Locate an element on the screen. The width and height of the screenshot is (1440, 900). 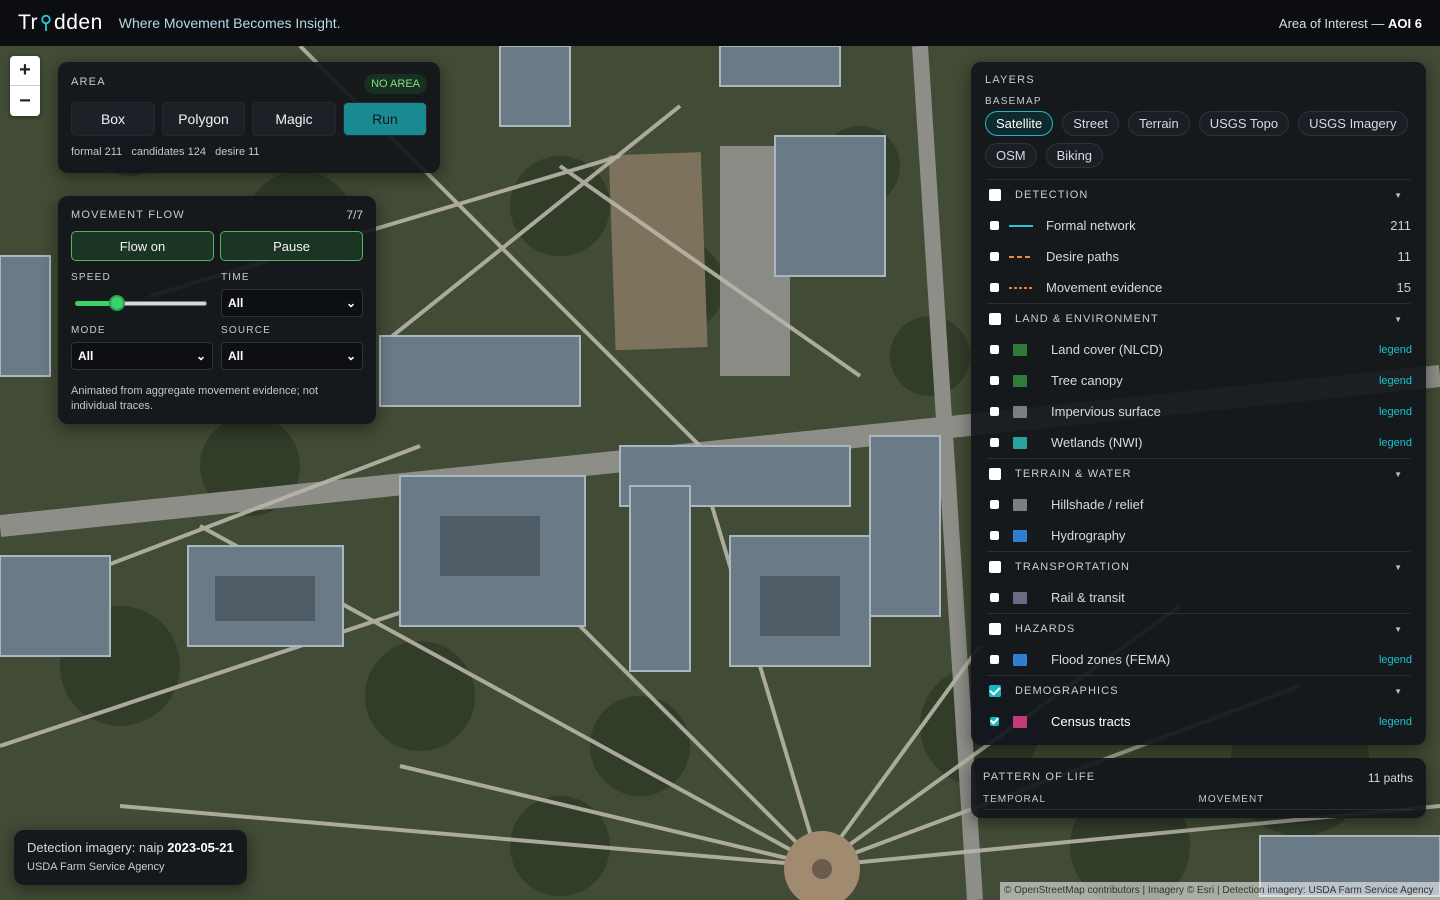
layer-group-land-environment: LAND & ENVIRONMENT ▼ is located at coordinates (1198, 319).